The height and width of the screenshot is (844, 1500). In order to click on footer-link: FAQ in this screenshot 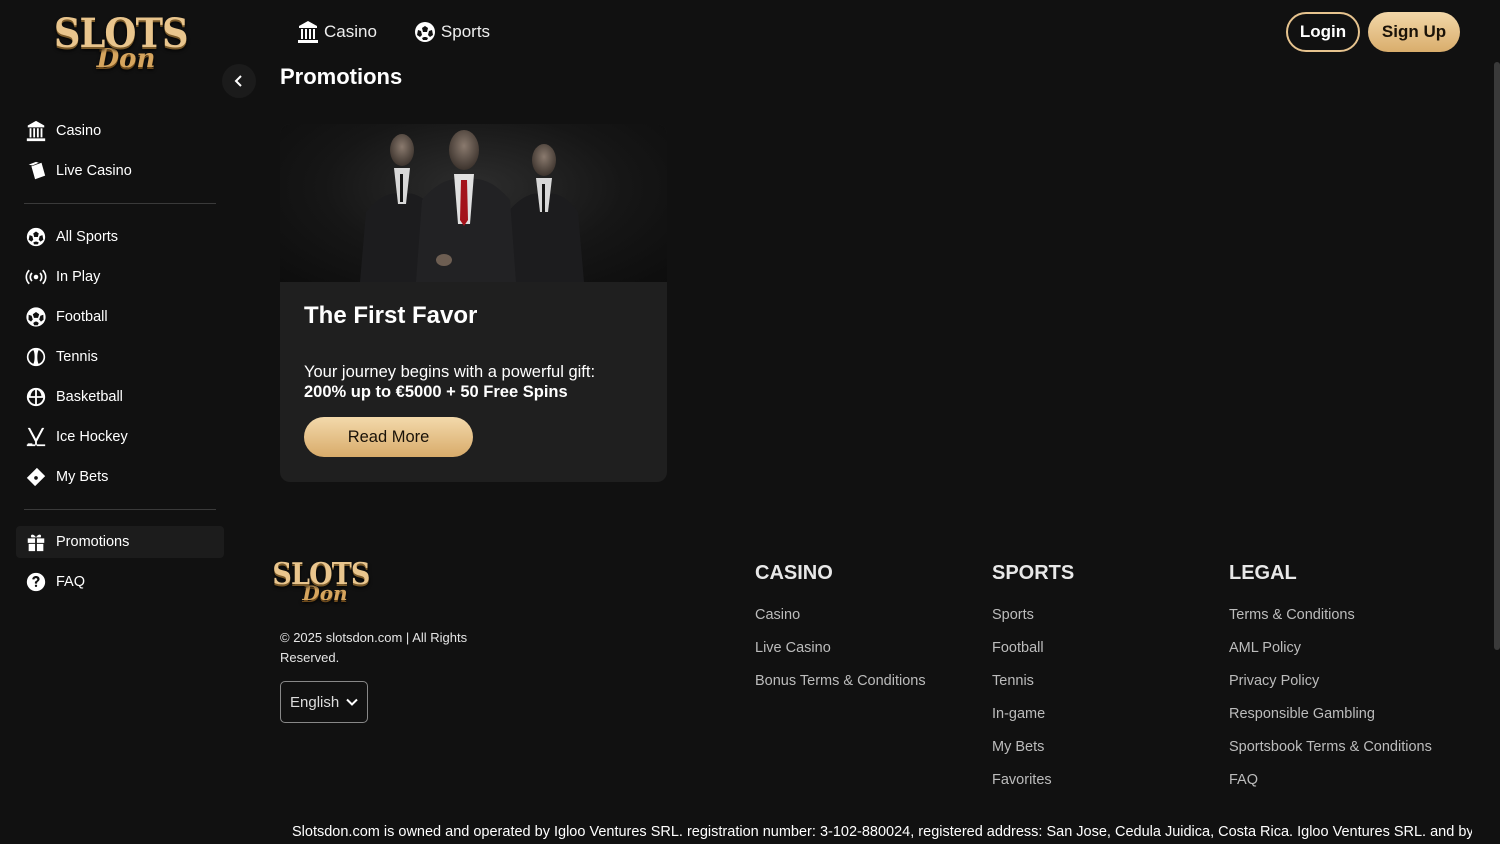, I will do `click(1330, 788)`.